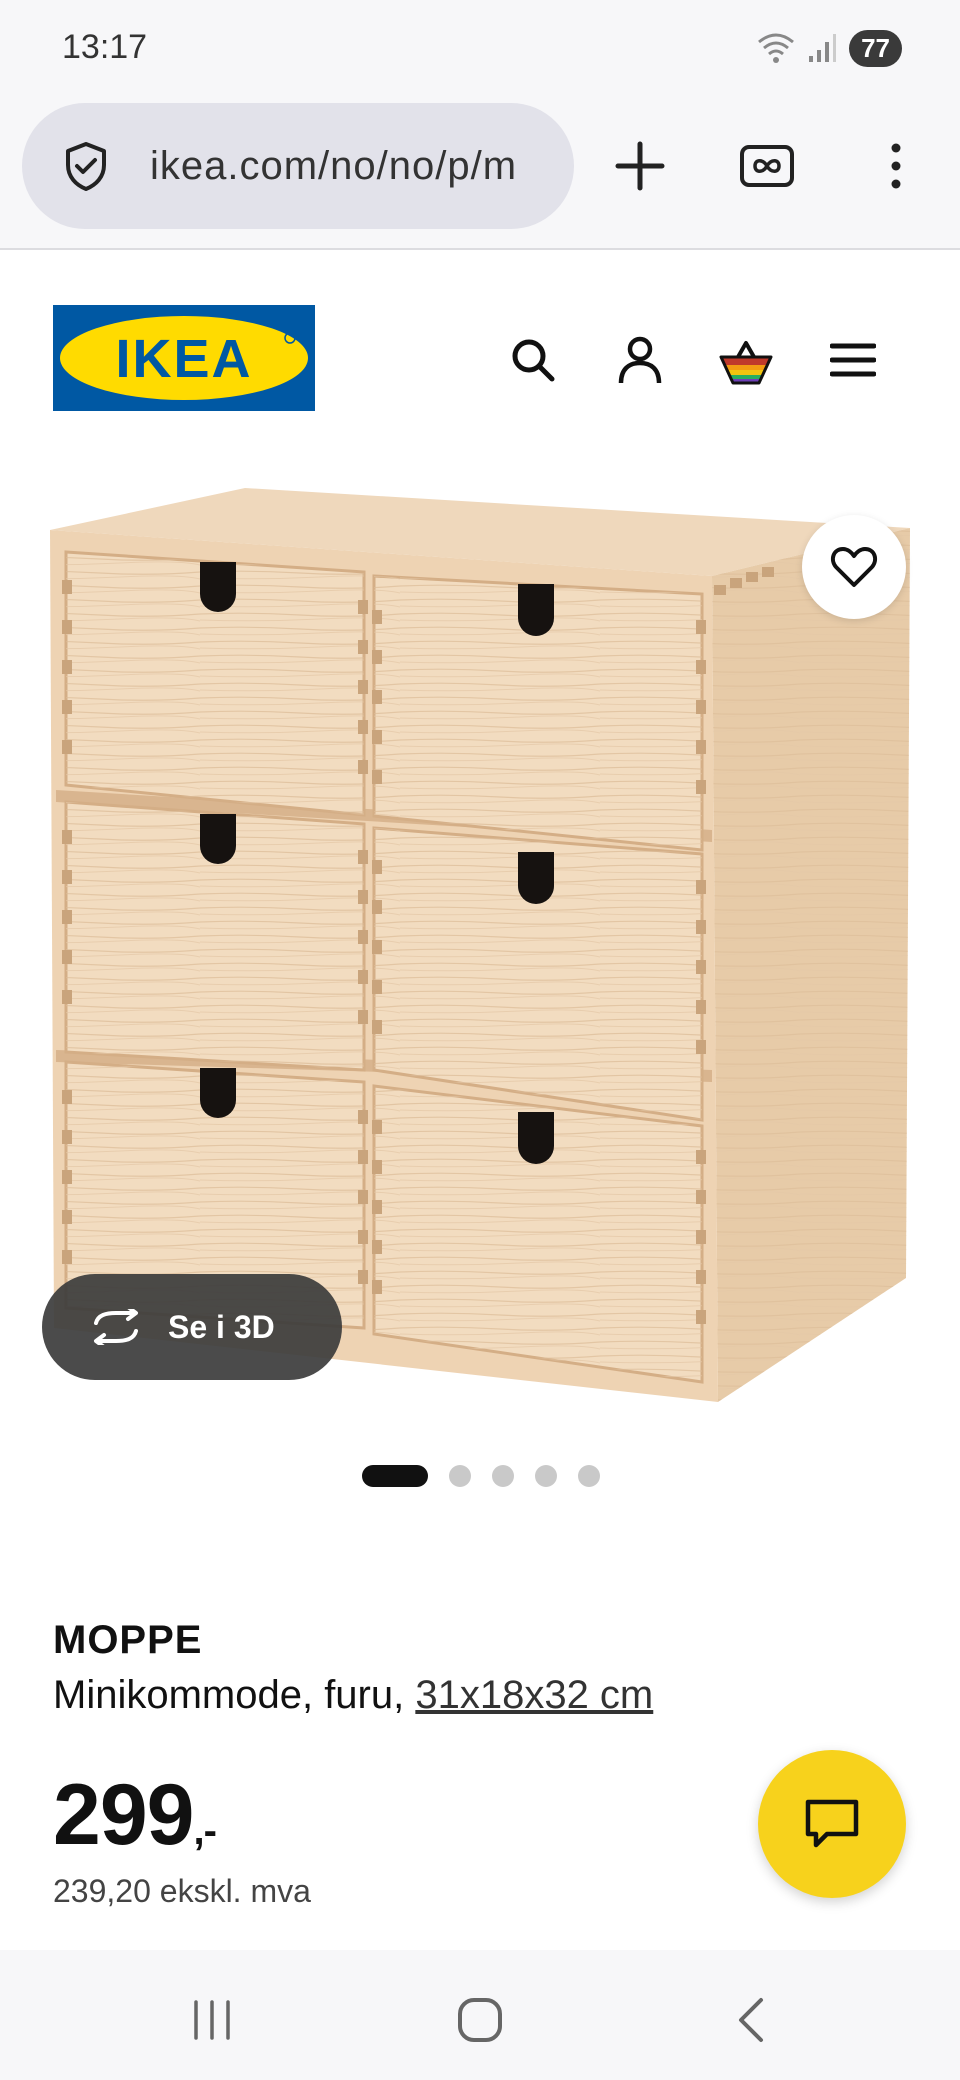 The width and height of the screenshot is (960, 2080). I want to click on system-navigation-bar, so click(480, 2015).